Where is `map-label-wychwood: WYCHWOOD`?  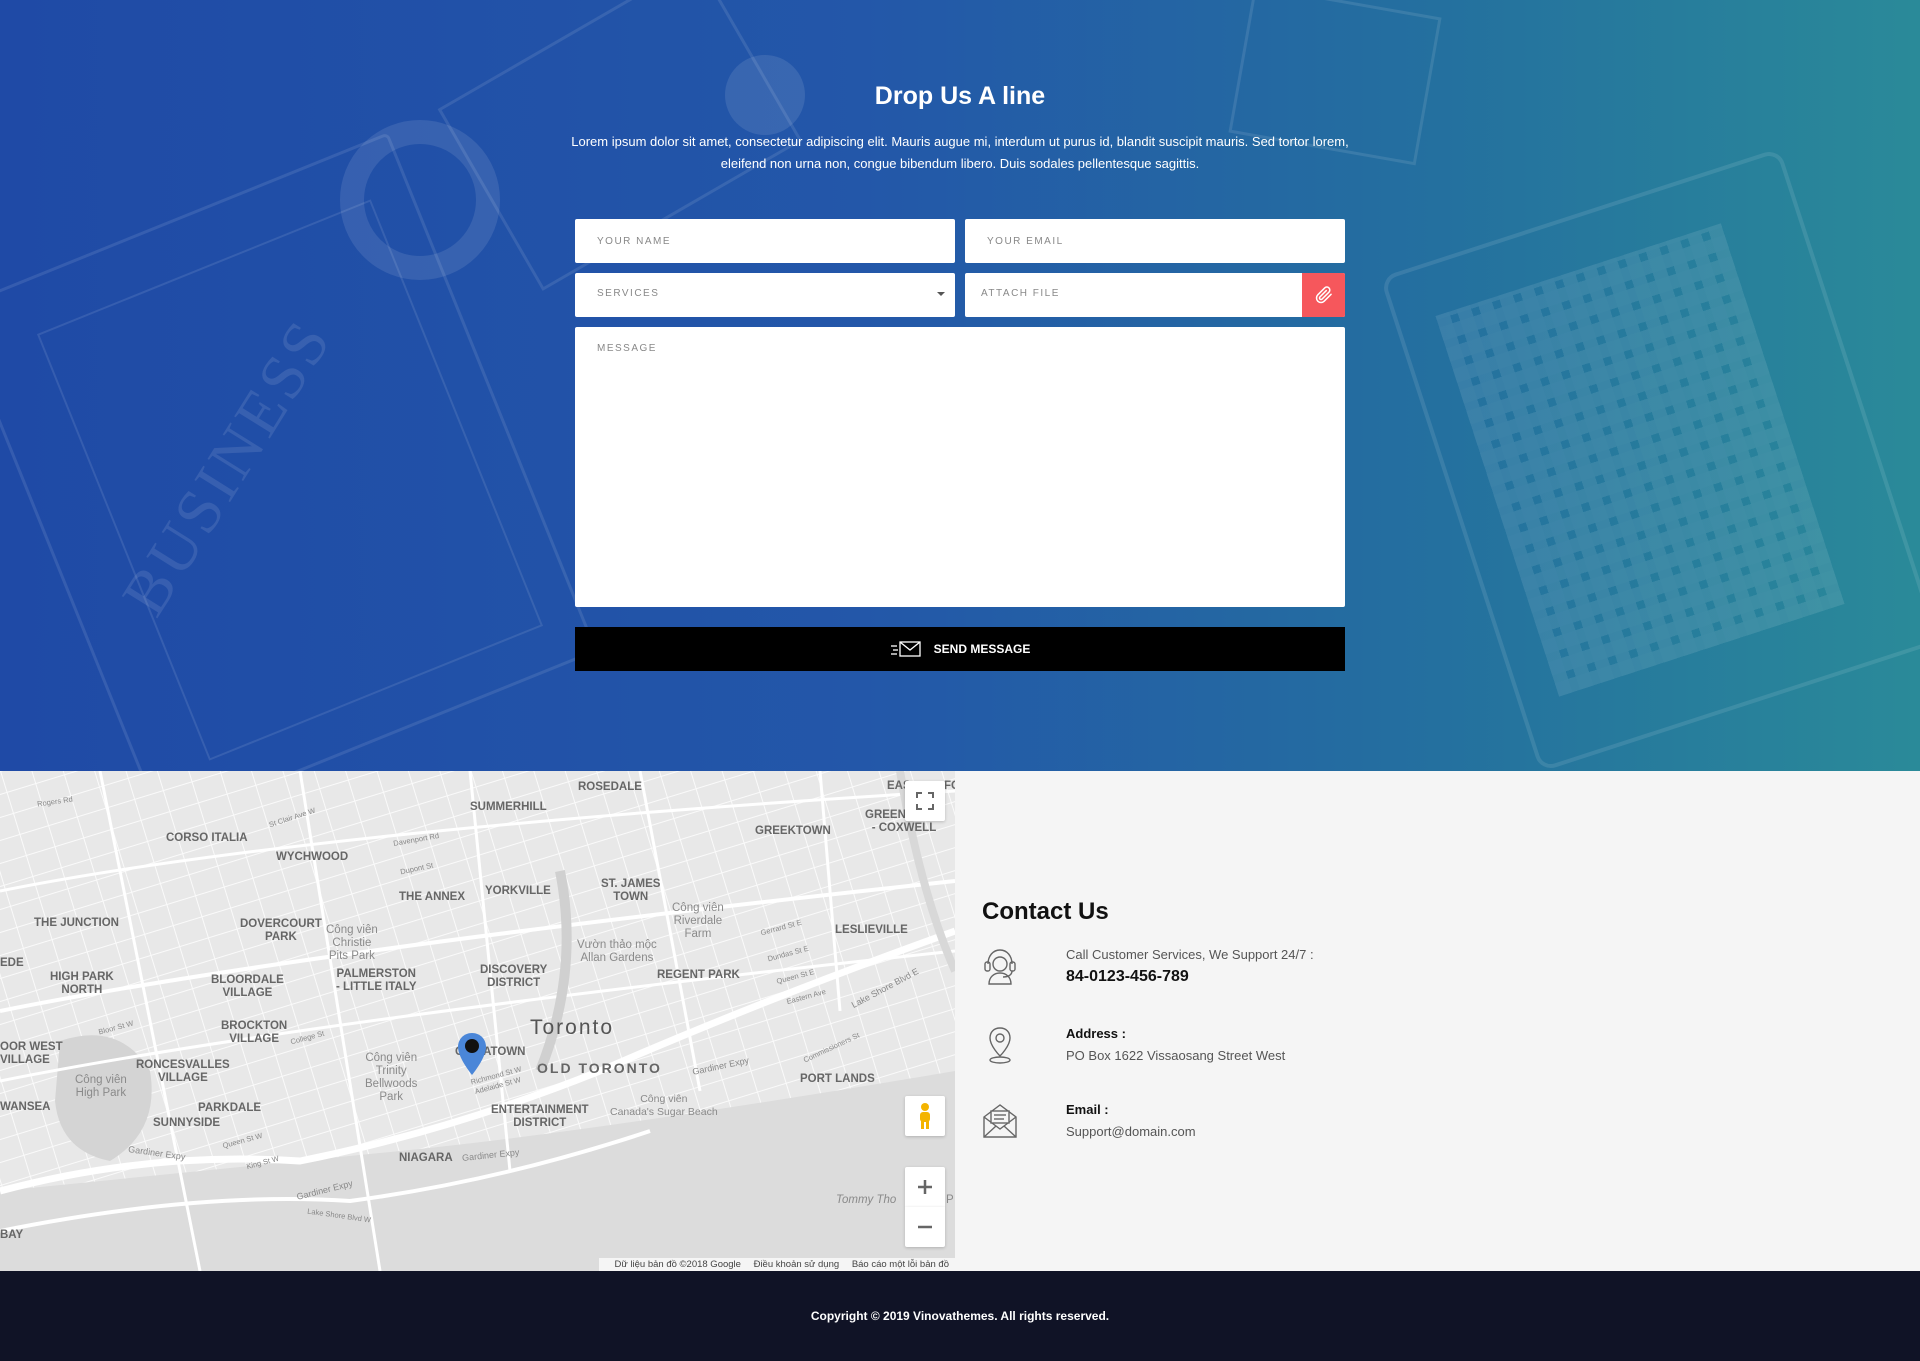 map-label-wychwood: WYCHWOOD is located at coordinates (312, 857).